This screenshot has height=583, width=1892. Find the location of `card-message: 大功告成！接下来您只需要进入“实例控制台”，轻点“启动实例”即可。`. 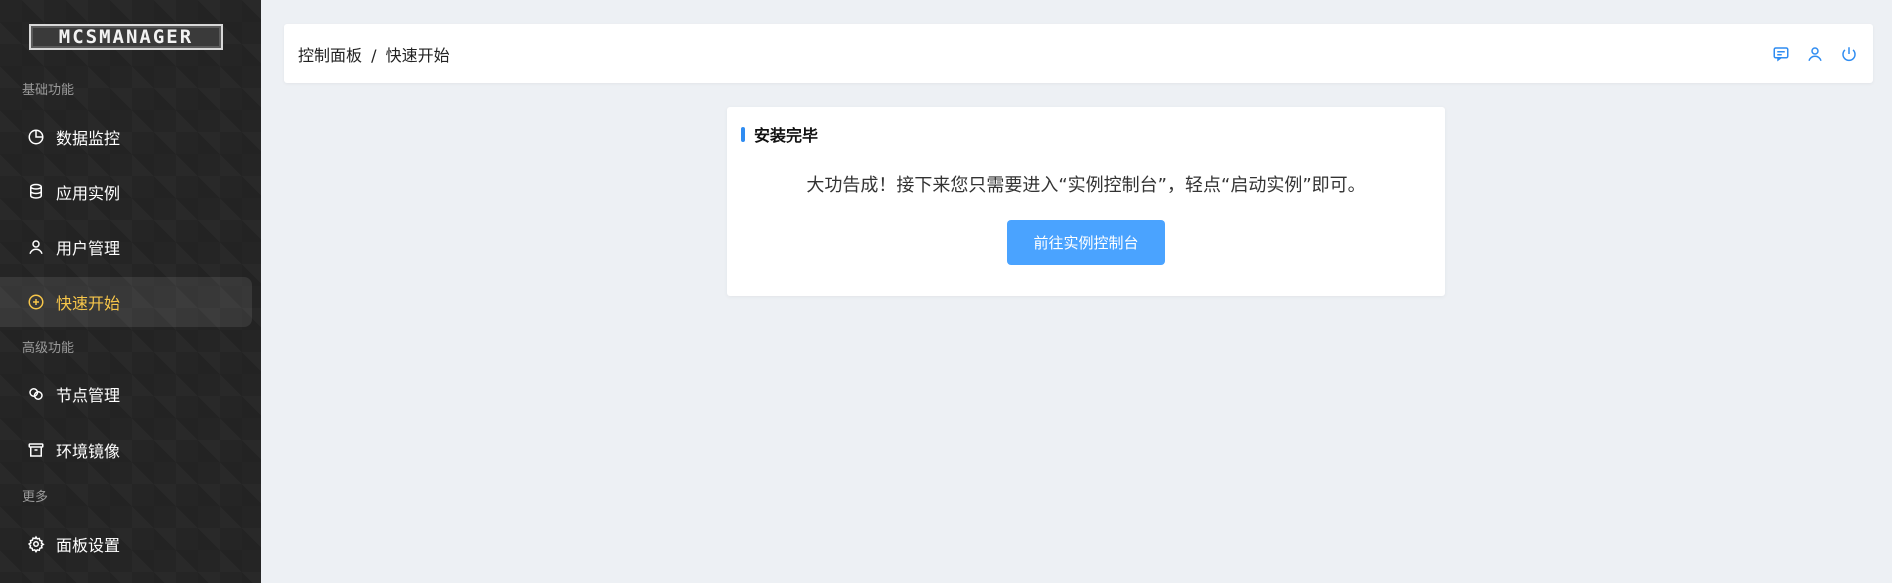

card-message: 大功告成！接下来您只需要进入“实例控制台”，轻点“启动实例”即可。 is located at coordinates (1086, 185).